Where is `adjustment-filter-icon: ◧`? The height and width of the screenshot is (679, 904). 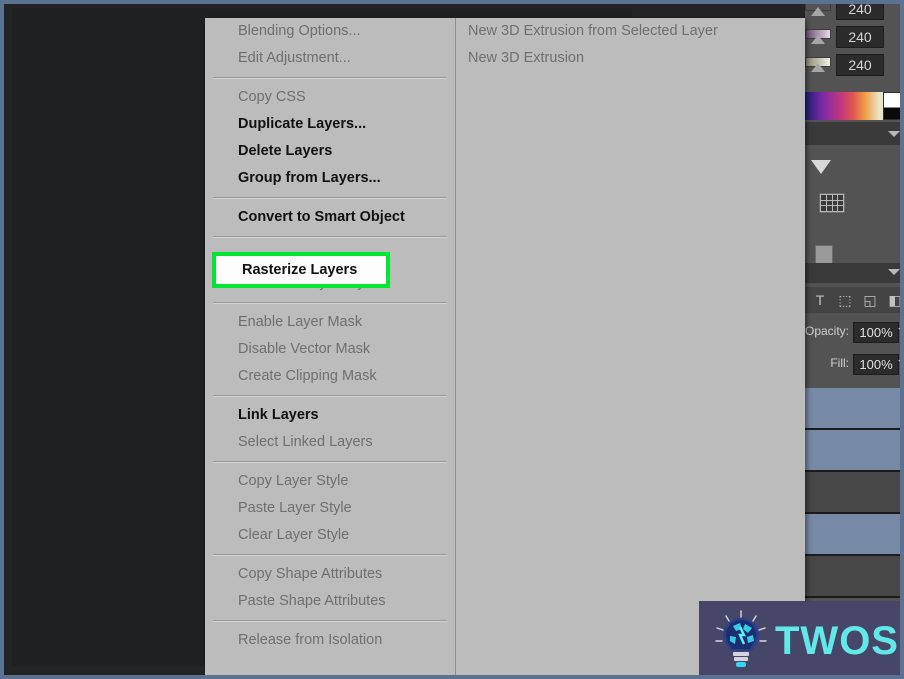 adjustment-filter-icon: ◧ is located at coordinates (895, 300).